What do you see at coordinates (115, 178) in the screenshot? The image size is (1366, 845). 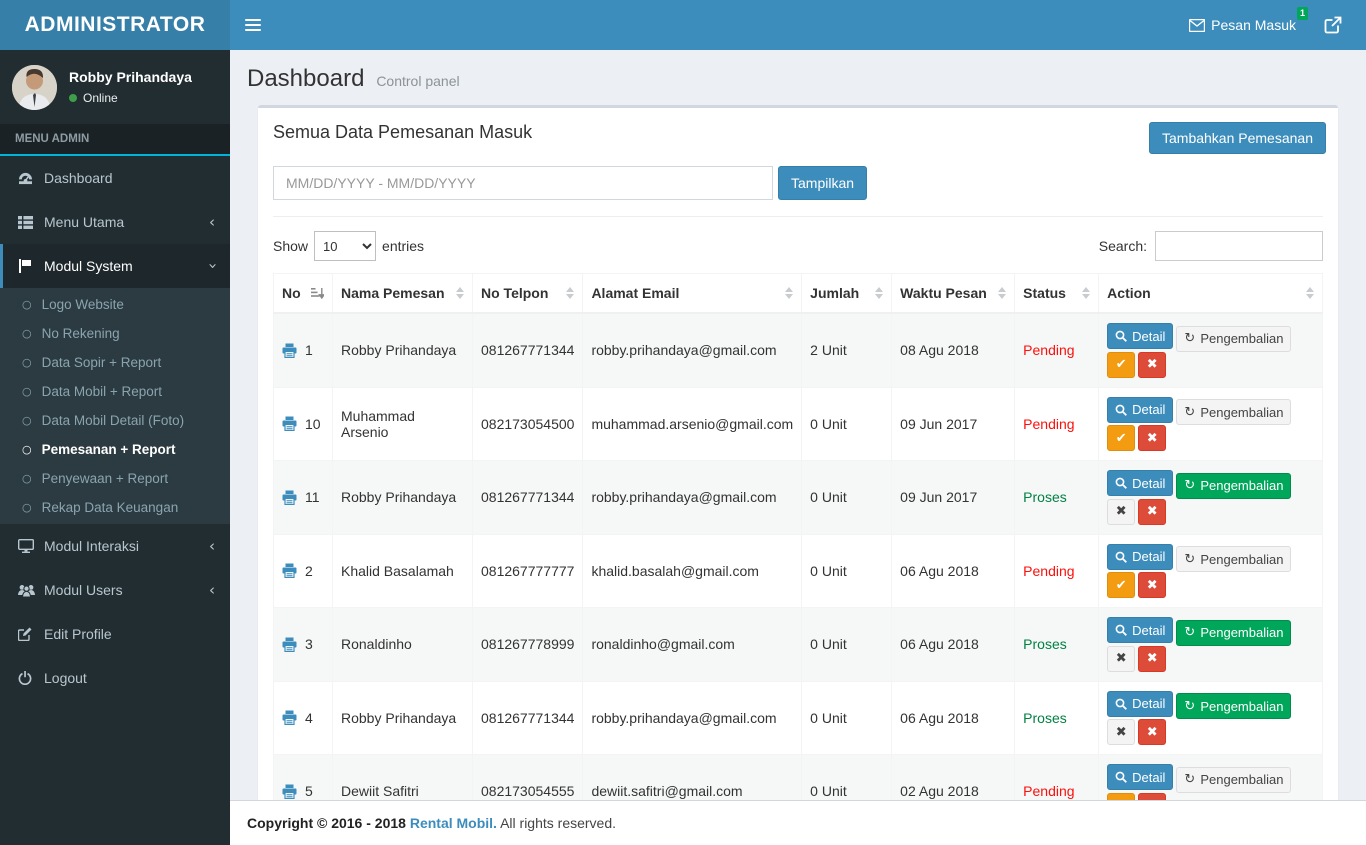 I see `sidebar-item-dashboard: Dashboard` at bounding box center [115, 178].